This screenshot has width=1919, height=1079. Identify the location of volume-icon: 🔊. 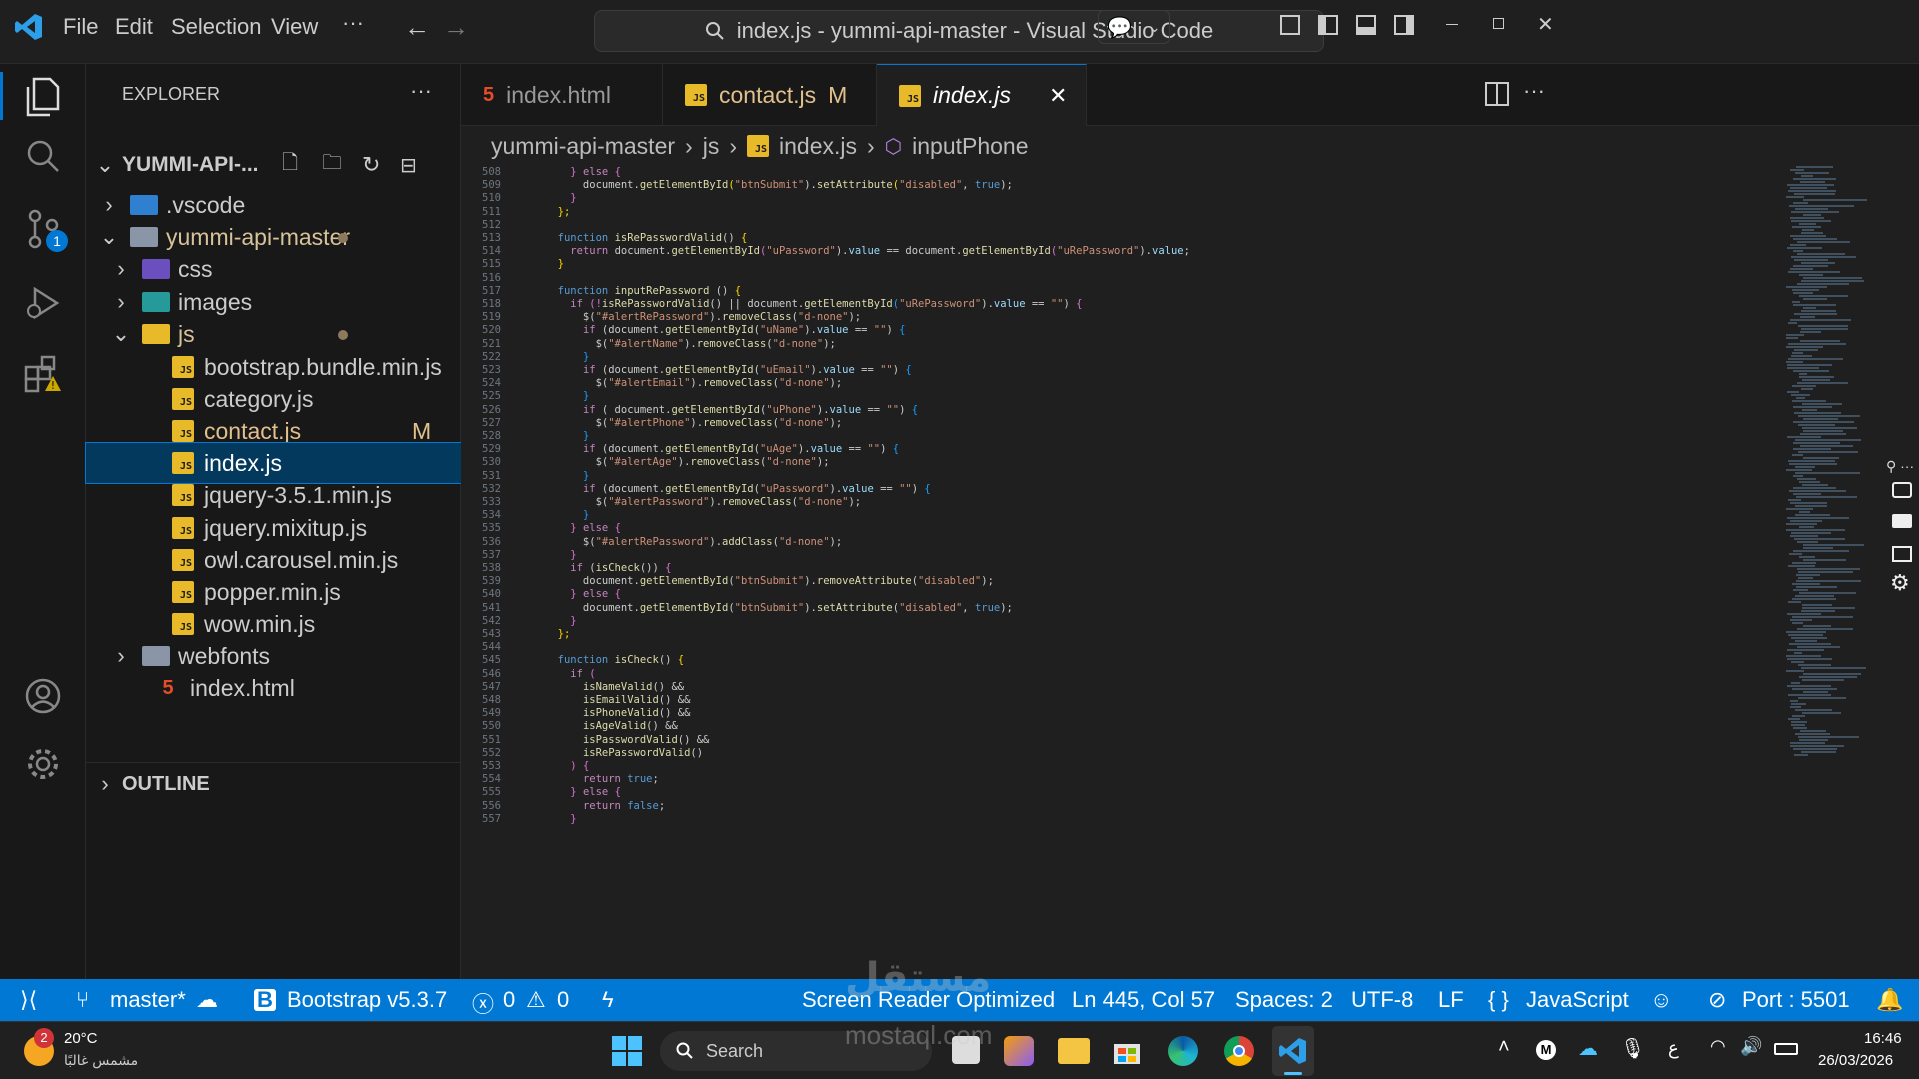
(1751, 1046).